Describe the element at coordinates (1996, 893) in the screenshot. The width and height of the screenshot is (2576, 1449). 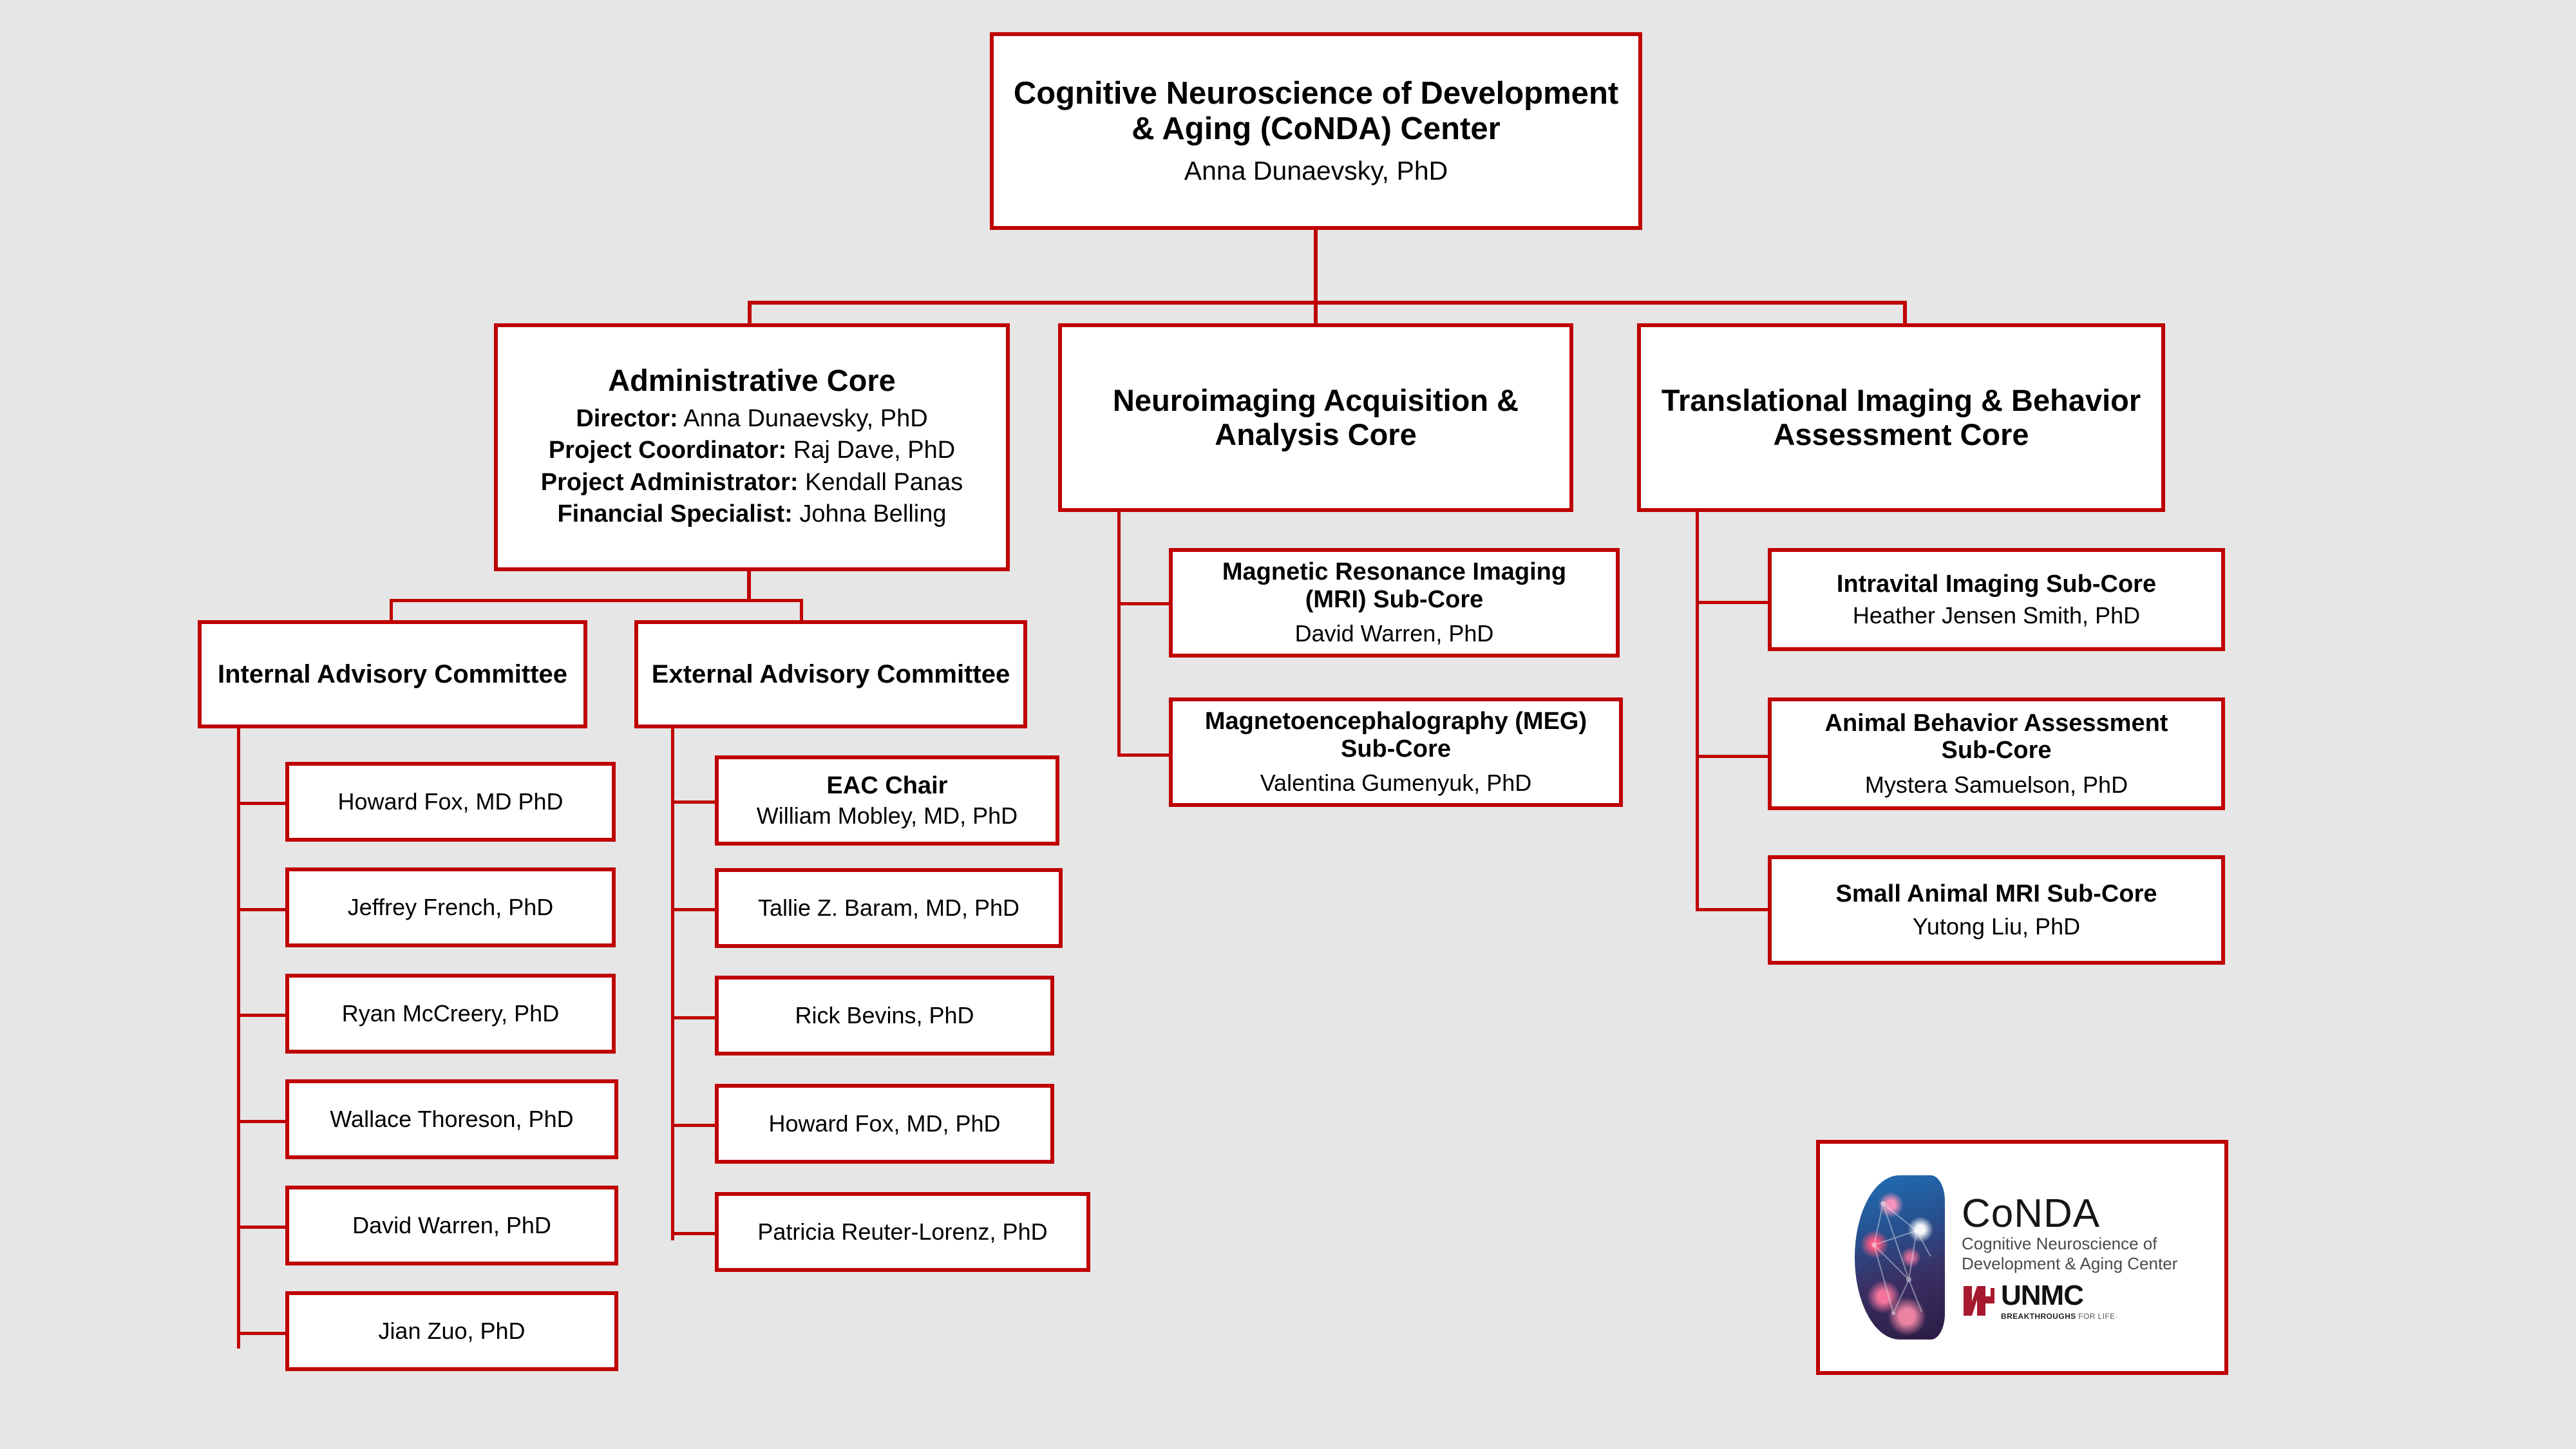
I see `small-animal-mri-title-line1: Small Animal MRI Sub-Core` at that location.